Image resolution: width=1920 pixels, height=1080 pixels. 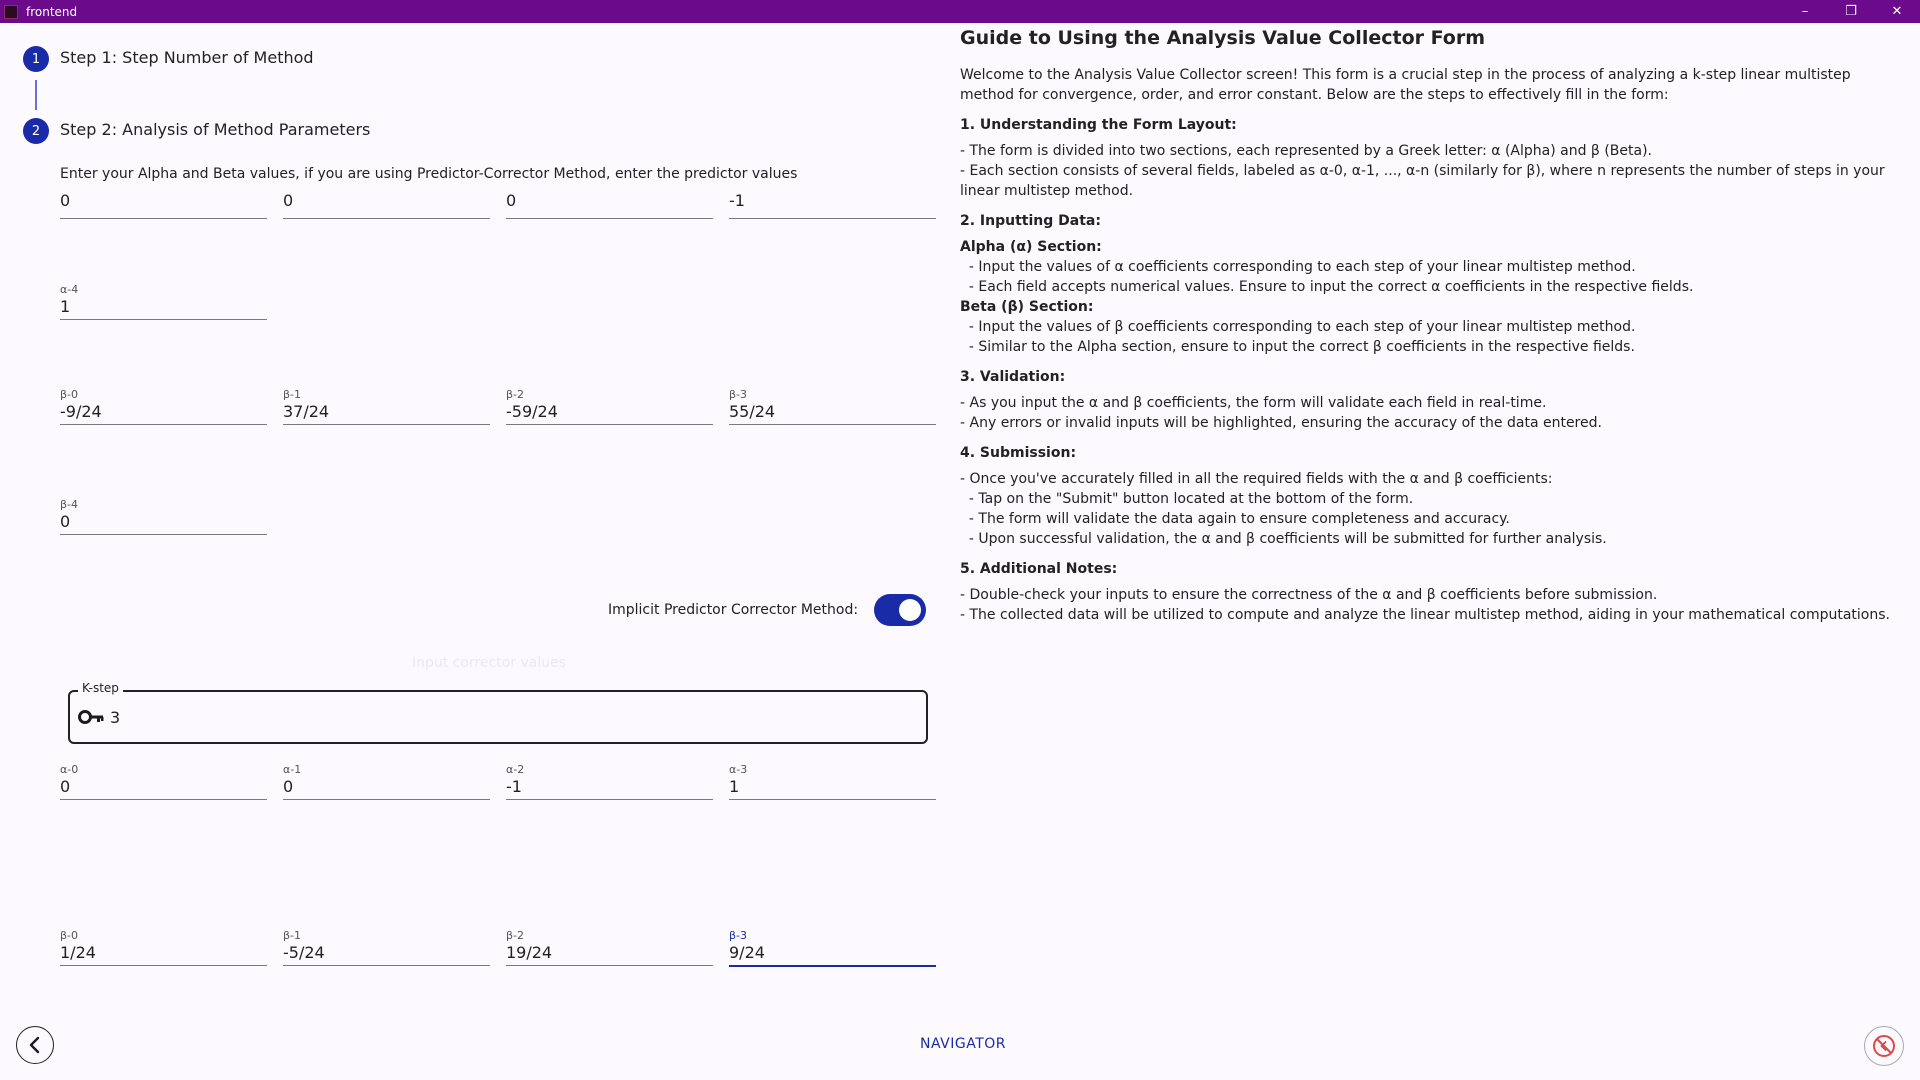 I want to click on navigator-label: NAVIGATOR, so click(x=963, y=1044).